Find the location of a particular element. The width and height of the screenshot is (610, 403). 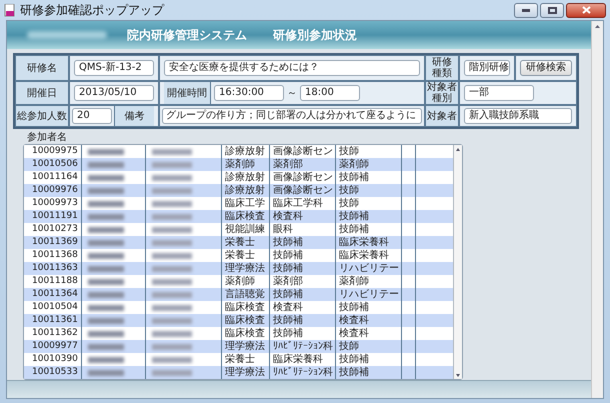

field-label: 研修名 is located at coordinates (42, 68).